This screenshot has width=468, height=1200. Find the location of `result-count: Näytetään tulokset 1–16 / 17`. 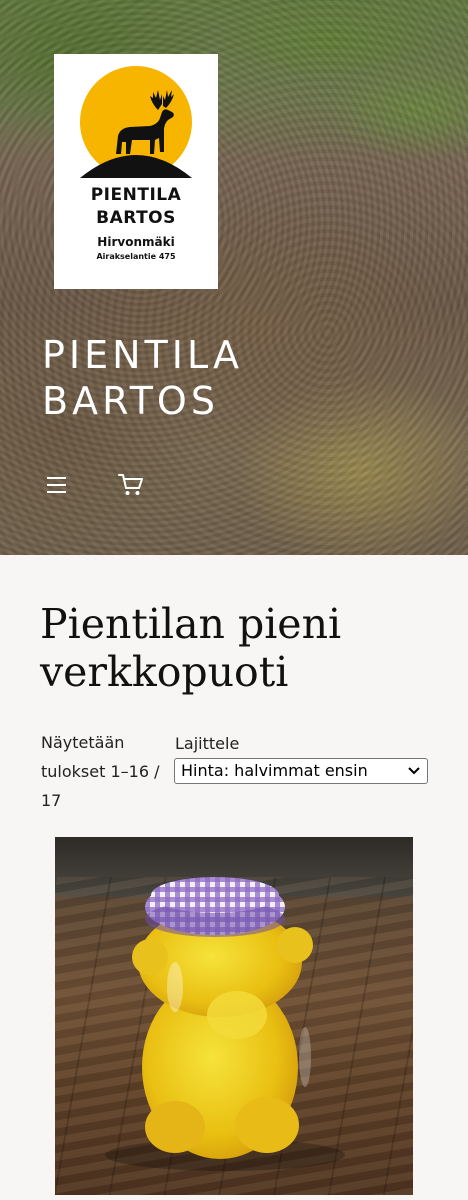

result-count: Näytetään tulokset 1–16 / 17 is located at coordinates (100, 771).